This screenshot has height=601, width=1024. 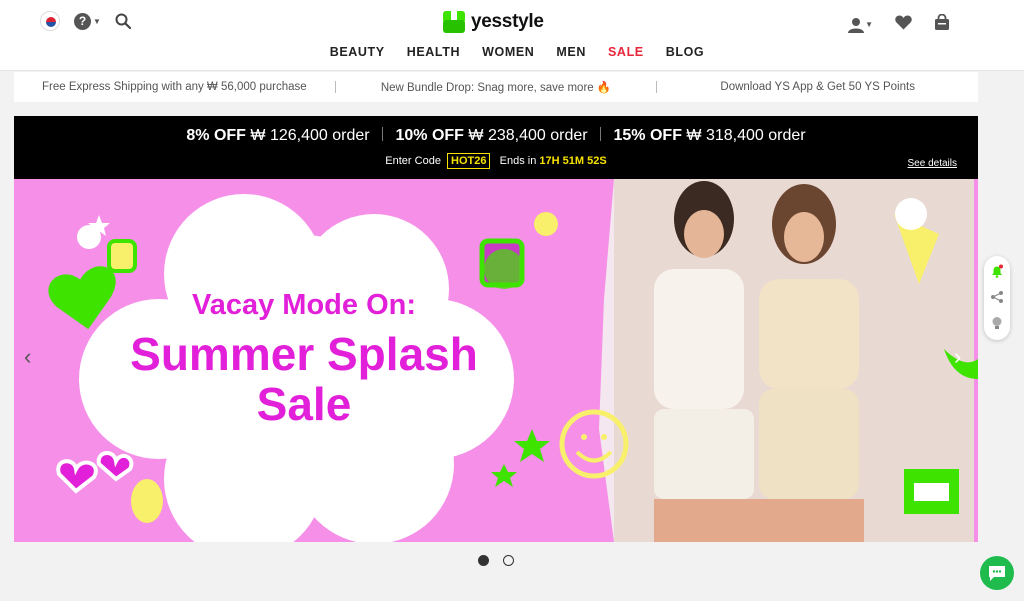 What do you see at coordinates (413, 161) in the screenshot?
I see `enter-code-label: Enter Code` at bounding box center [413, 161].